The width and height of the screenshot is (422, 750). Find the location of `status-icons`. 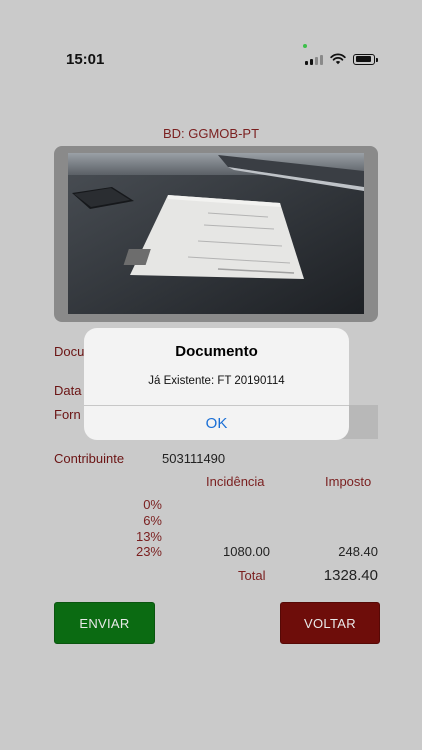

status-icons is located at coordinates (341, 59).